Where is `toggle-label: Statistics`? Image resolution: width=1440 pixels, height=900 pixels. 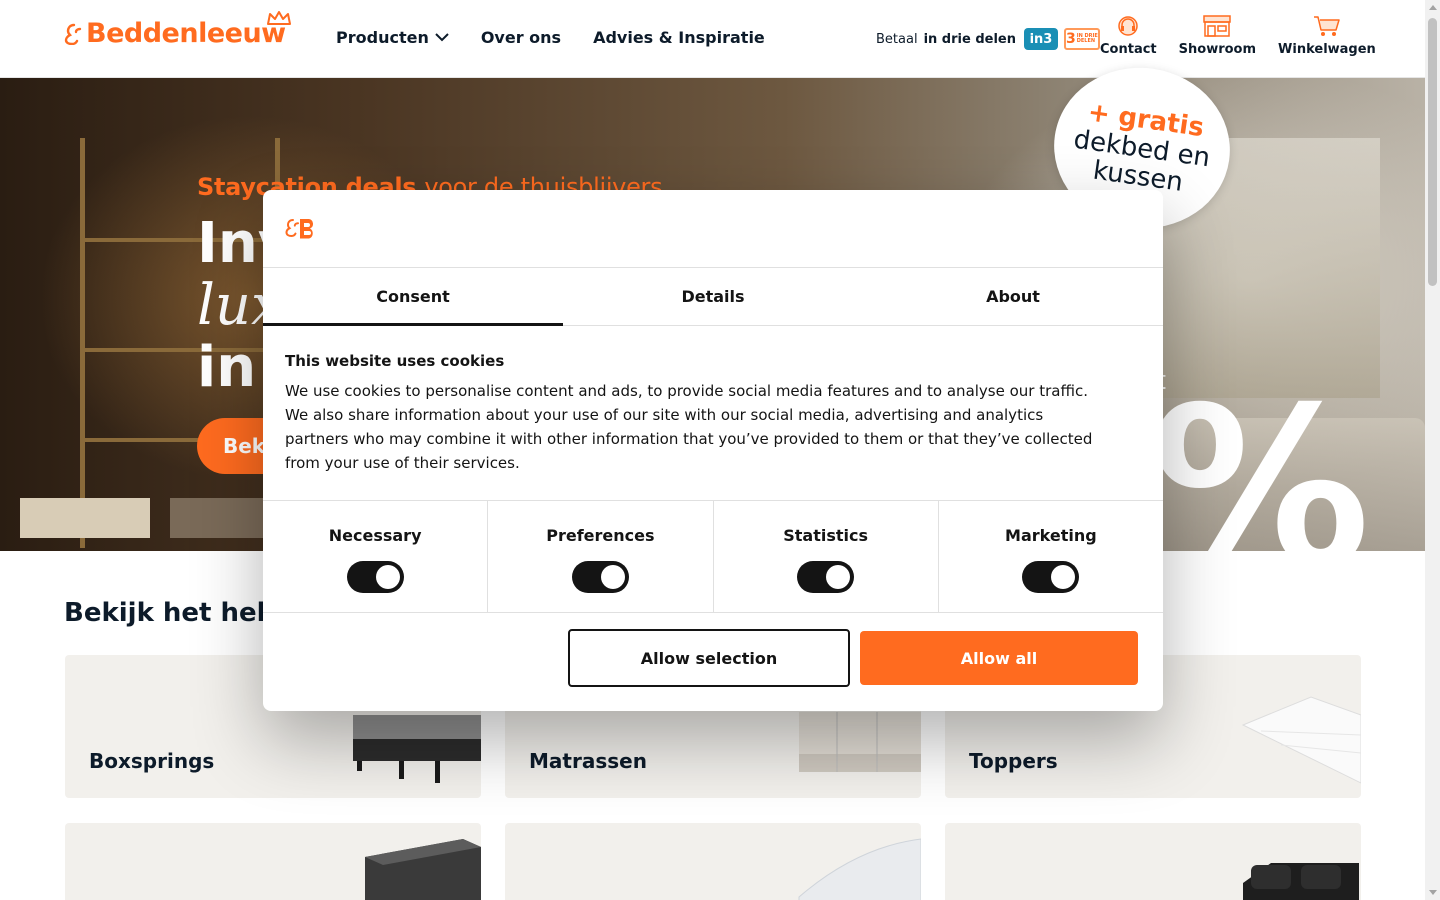
toggle-label: Statistics is located at coordinates (825, 535).